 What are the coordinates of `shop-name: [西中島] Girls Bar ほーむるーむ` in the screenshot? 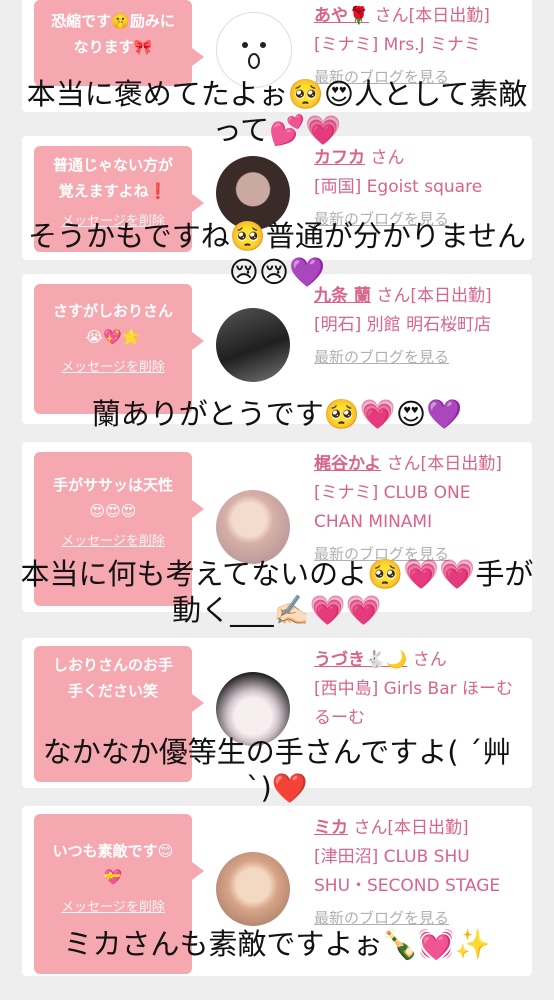 It's located at (414, 703).